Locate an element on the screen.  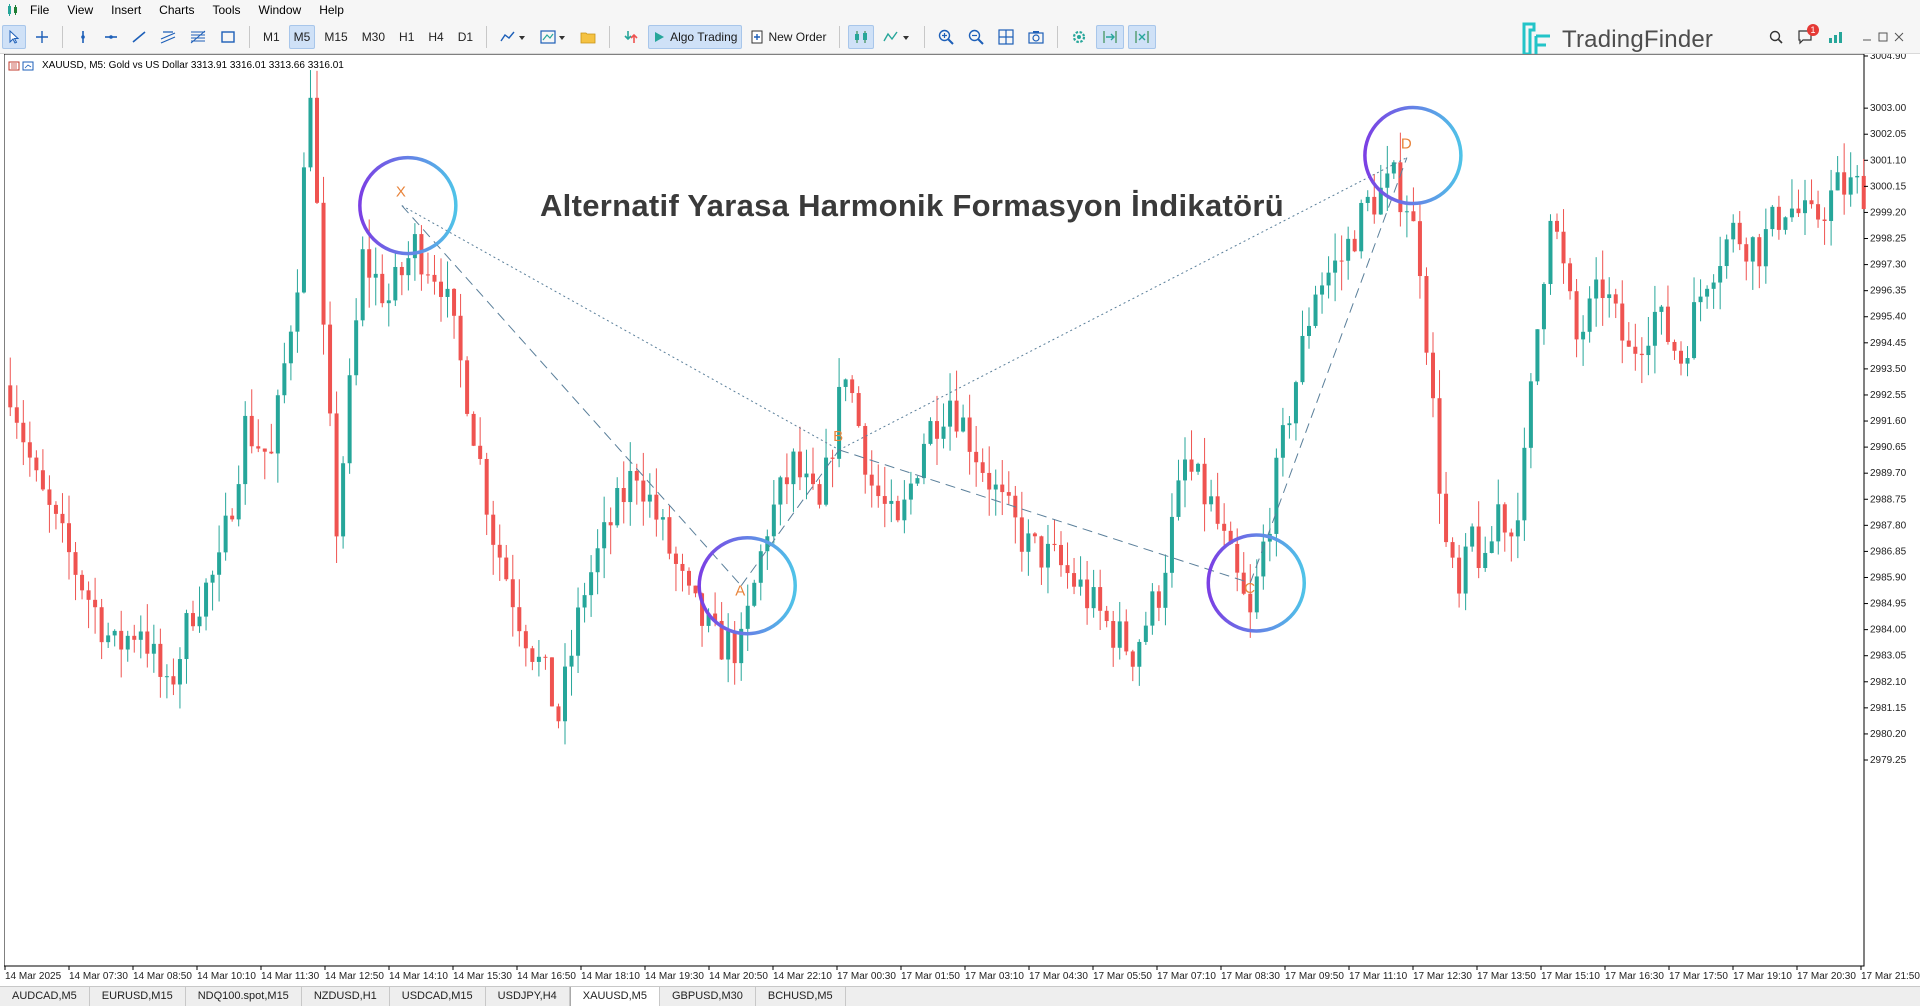
play-icon is located at coordinates (660, 36).